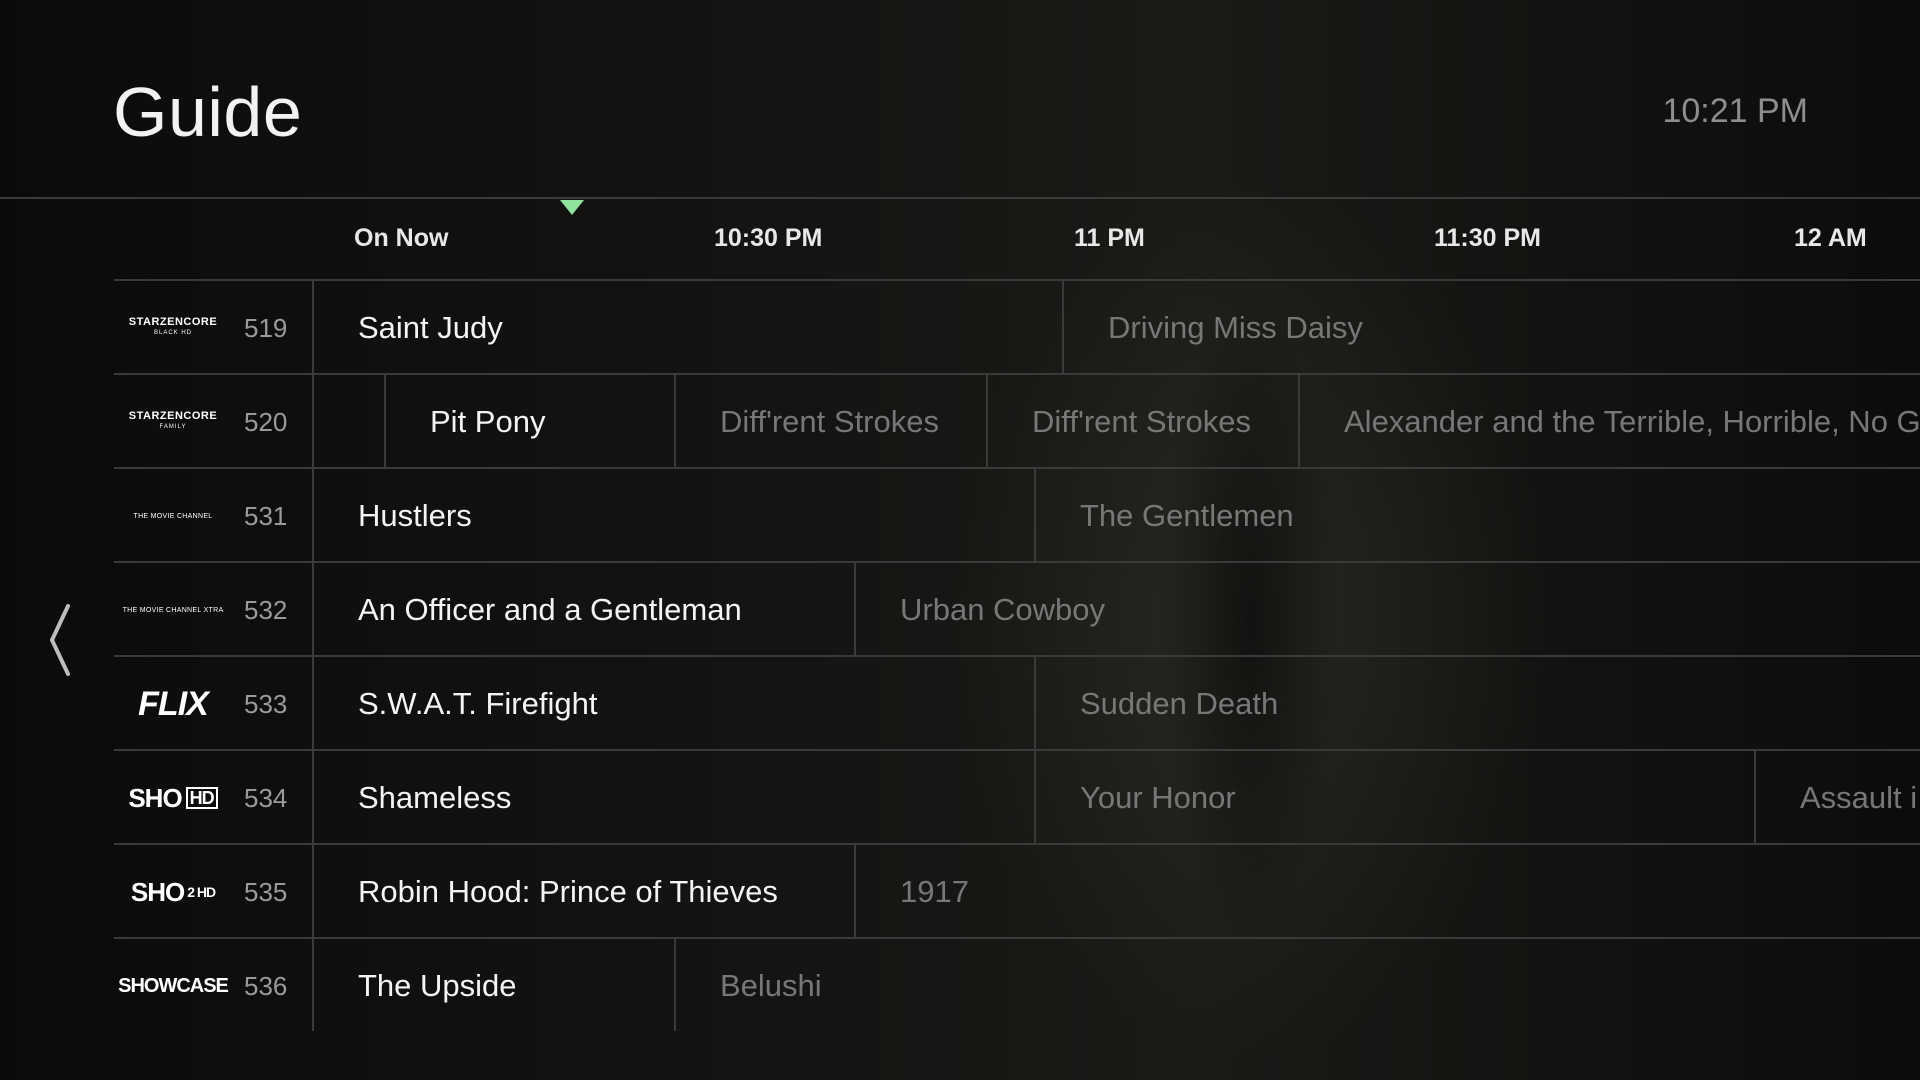 The width and height of the screenshot is (1920, 1080). I want to click on program-cell: Belushi, so click(1297, 985).